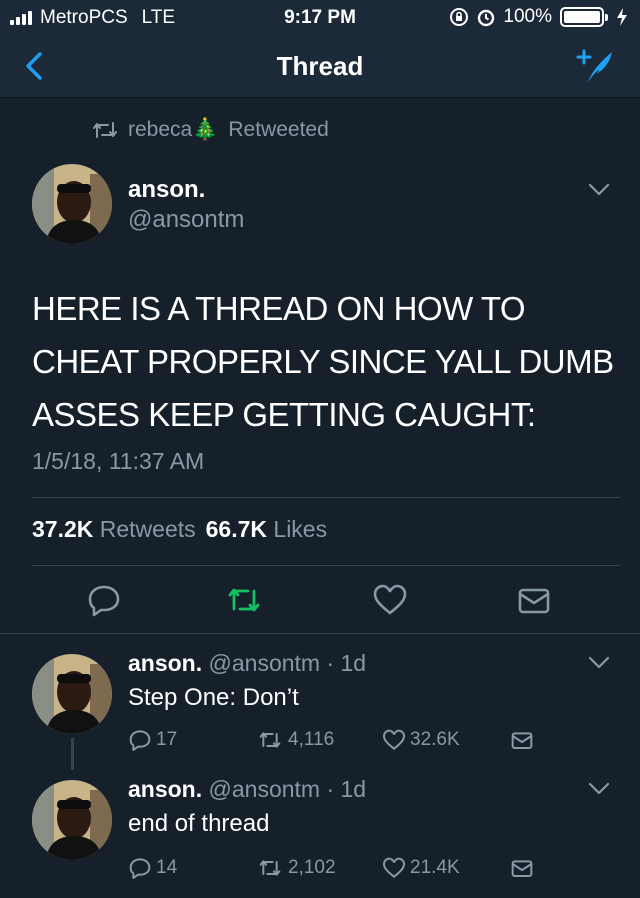 Image resolution: width=640 pixels, height=898 pixels. I want to click on tweet-stats: 37.2K Retweets 66.7K Likes, so click(179, 529).